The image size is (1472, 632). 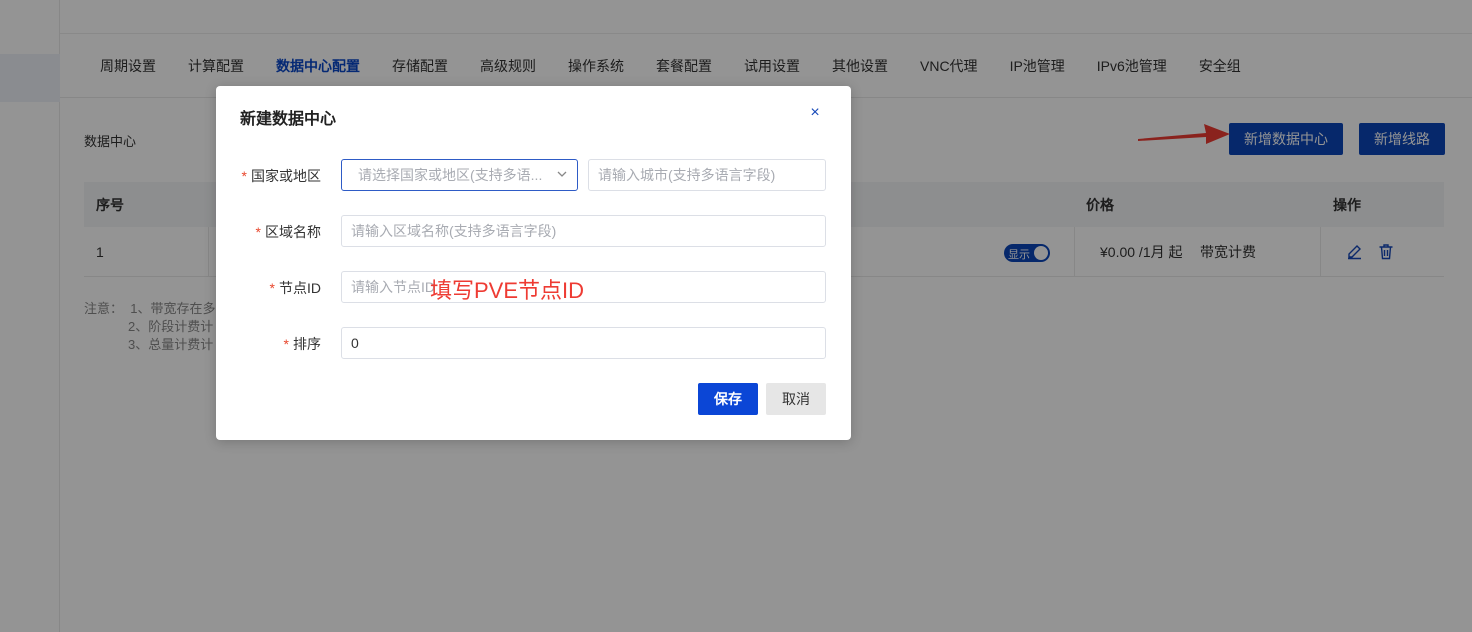 What do you see at coordinates (507, 290) in the screenshot?
I see `annotation-text: 填写PVE节点ID` at bounding box center [507, 290].